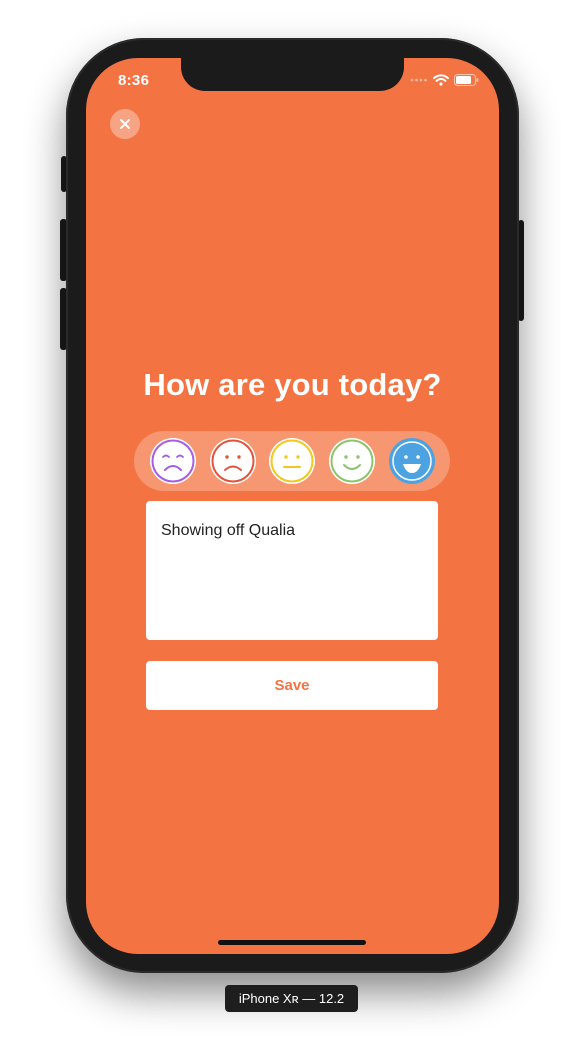  I want to click on mood-selector, so click(292, 461).